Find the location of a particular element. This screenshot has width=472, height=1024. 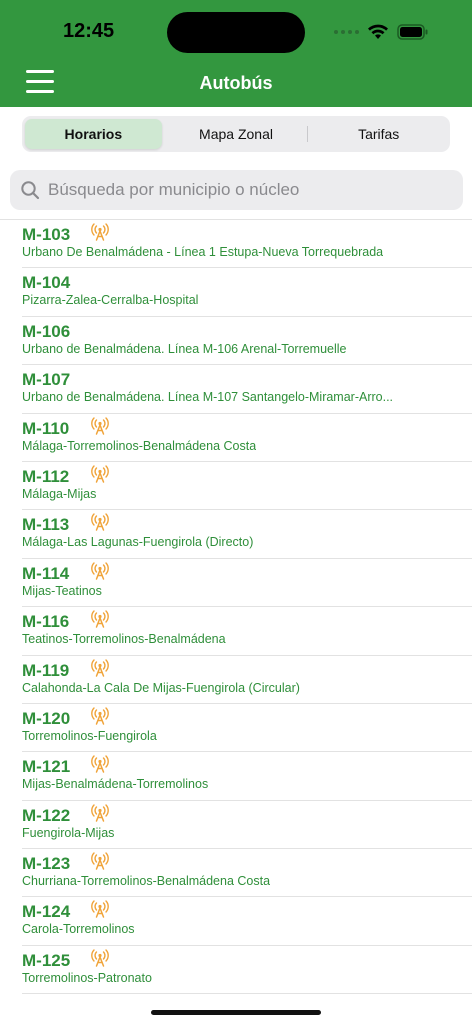

route-name: Mijas-Teatinos is located at coordinates (62, 590).